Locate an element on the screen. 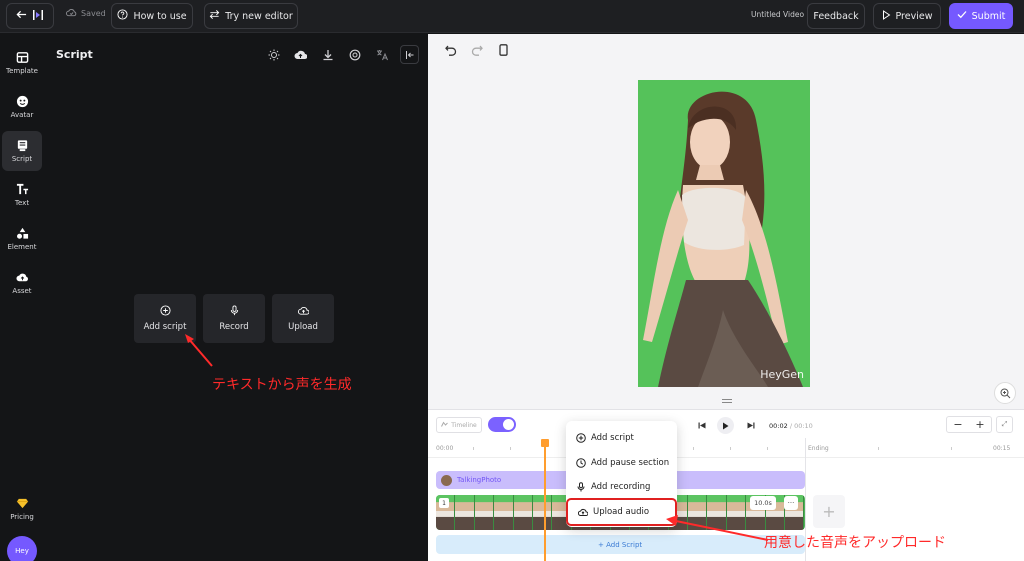  saved-status: Saved is located at coordinates (86, 13).